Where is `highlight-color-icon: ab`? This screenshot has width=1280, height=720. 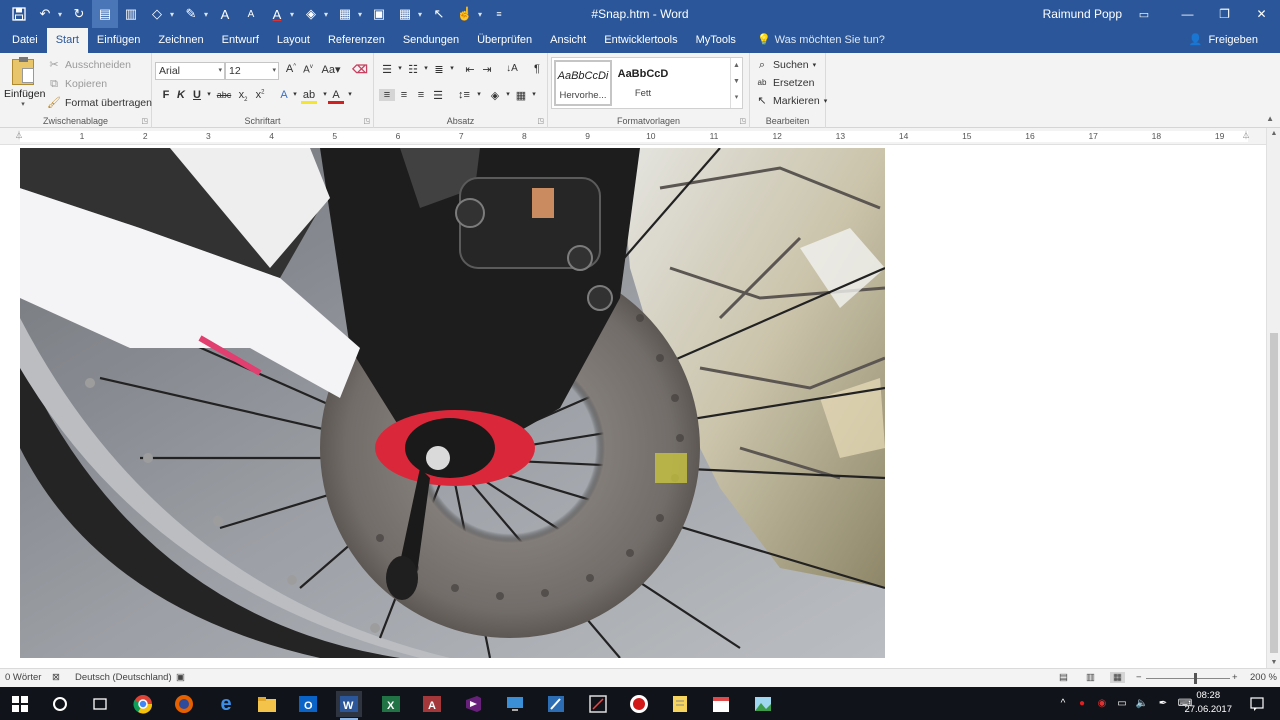
highlight-color-icon: ab is located at coordinates (309, 96).